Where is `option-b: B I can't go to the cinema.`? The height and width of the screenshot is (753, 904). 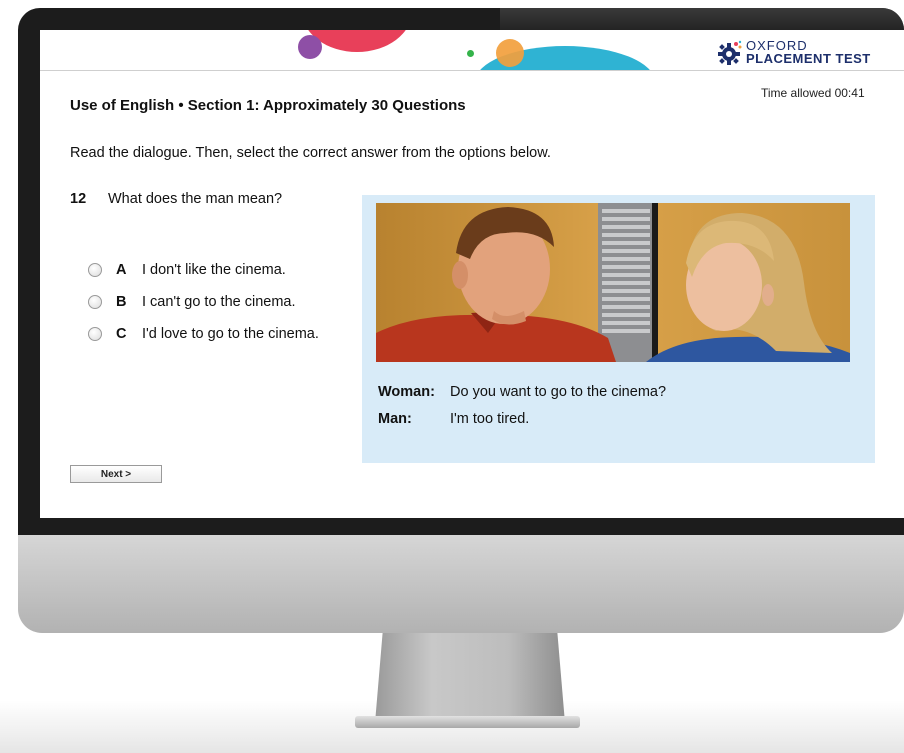
option-b: B I can't go to the cinema. is located at coordinates (192, 302).